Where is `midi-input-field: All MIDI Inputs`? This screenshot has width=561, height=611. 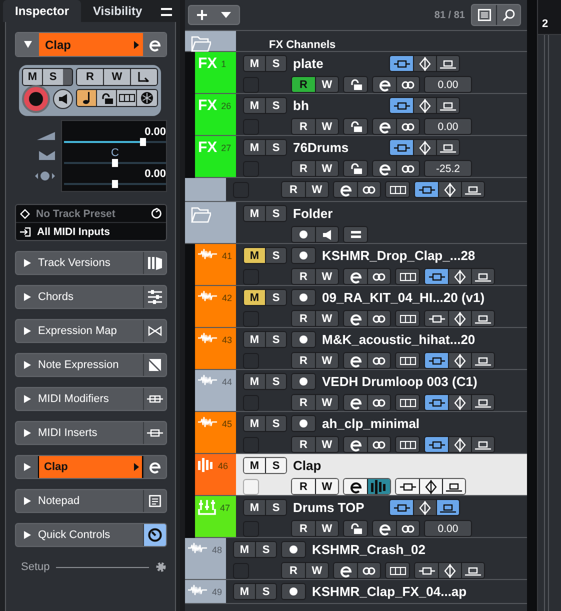 midi-input-field: All MIDI Inputs is located at coordinates (73, 232).